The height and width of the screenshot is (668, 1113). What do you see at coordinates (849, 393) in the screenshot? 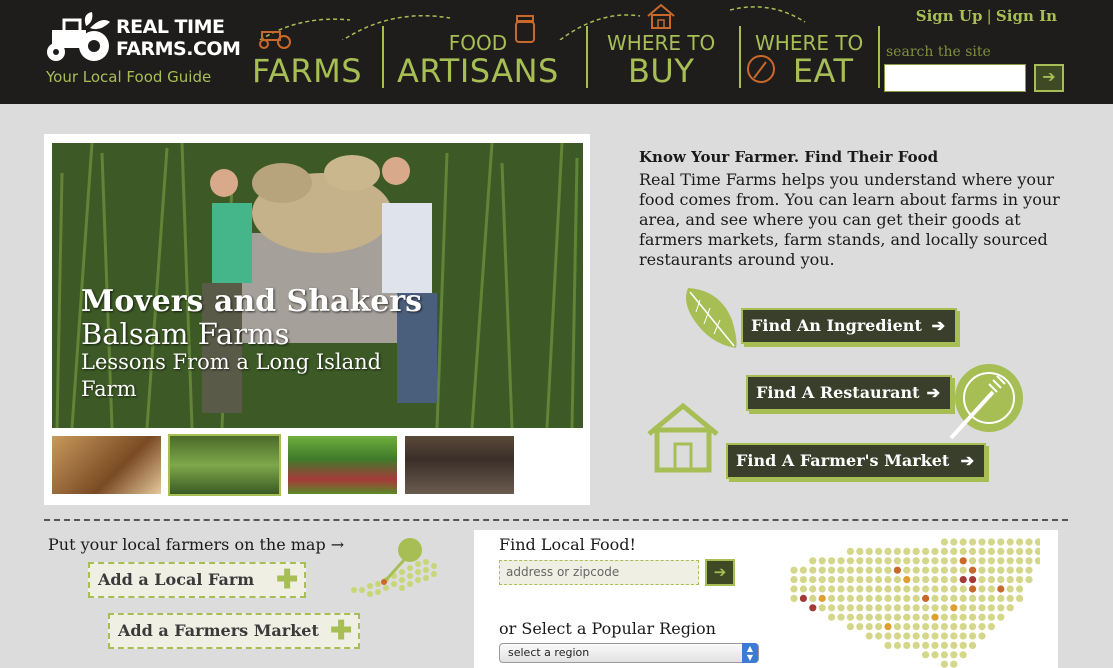
I see `find-restaurant-button: Find A Restaurant ➔` at bounding box center [849, 393].